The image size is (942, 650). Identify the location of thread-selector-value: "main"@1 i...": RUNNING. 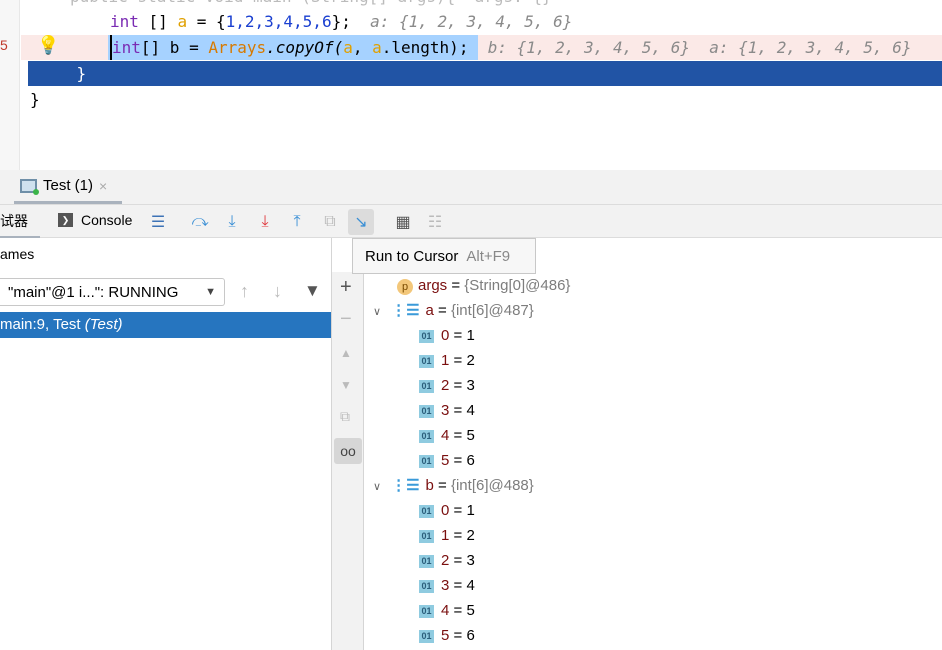
(93, 292).